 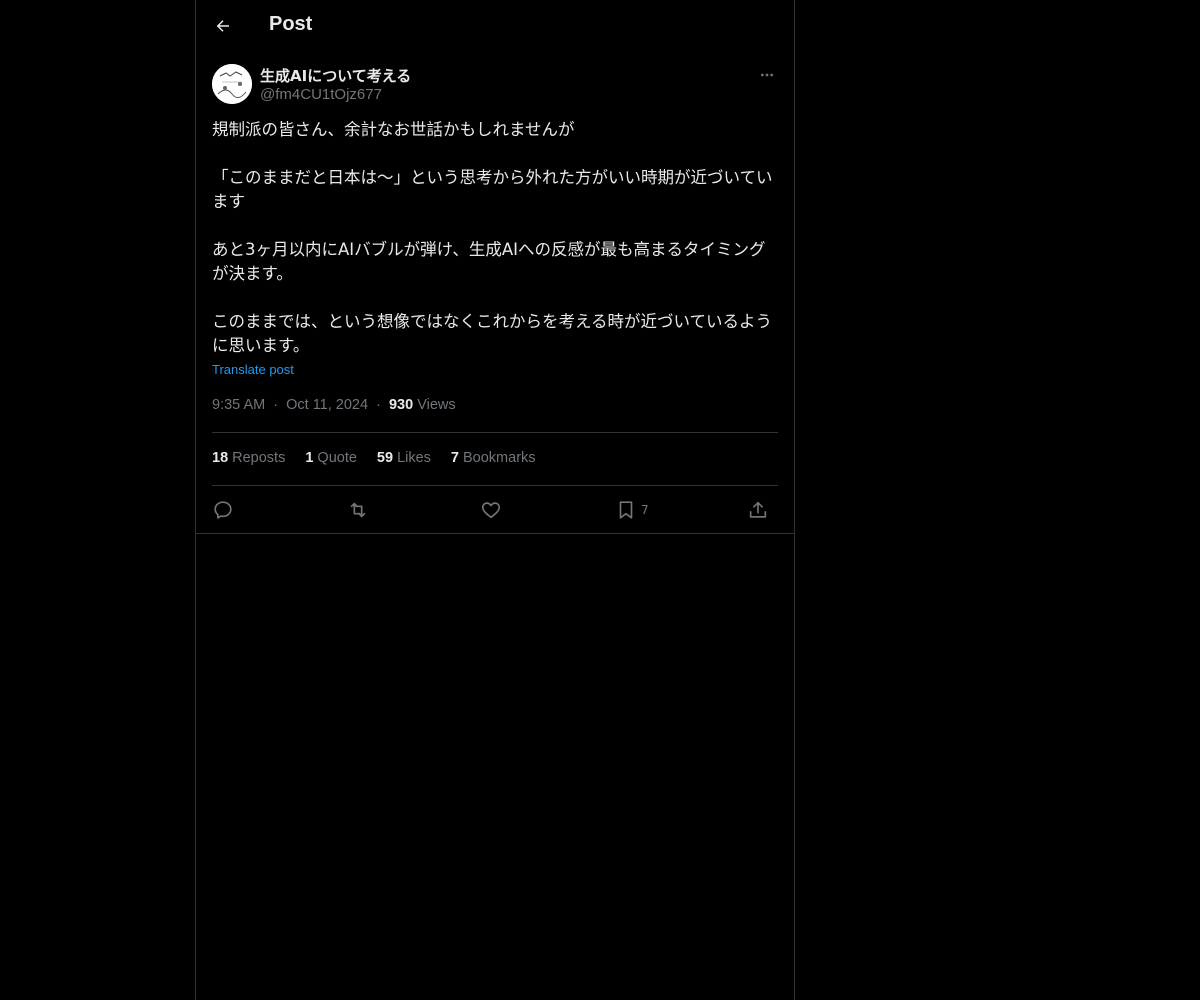 I want to click on reposts-stat: 18 Reposts, so click(x=248, y=458).